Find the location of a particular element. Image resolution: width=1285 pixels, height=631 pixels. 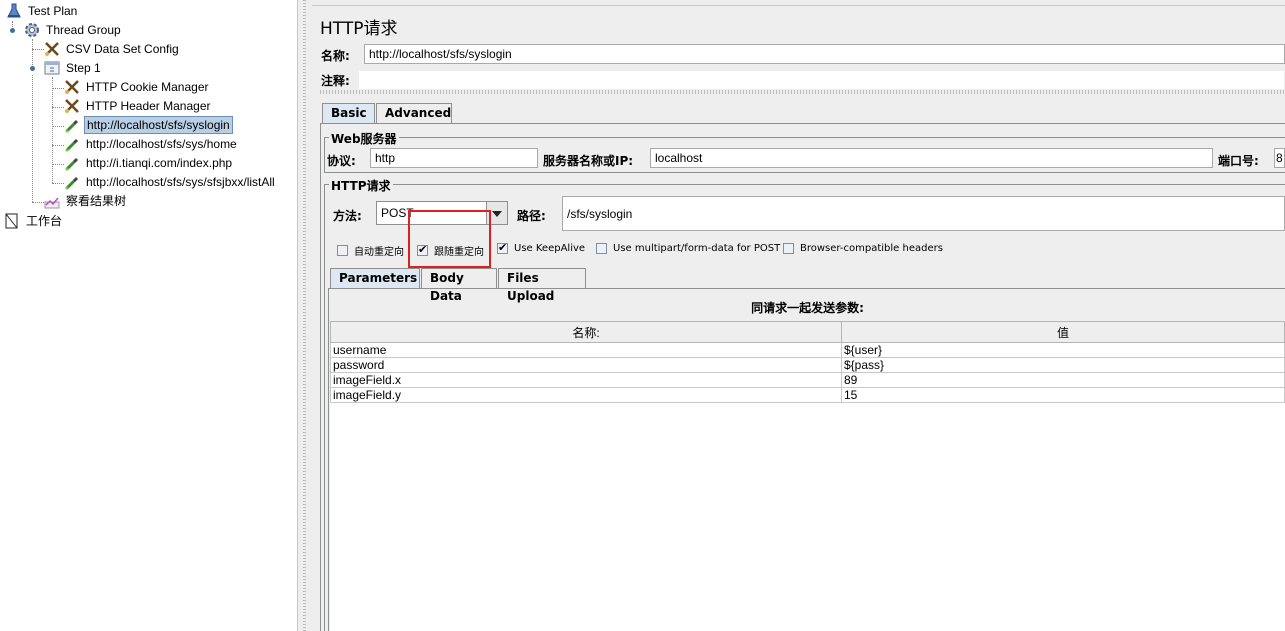

name-field: http://localhost/sfs/syslogin is located at coordinates (824, 54).